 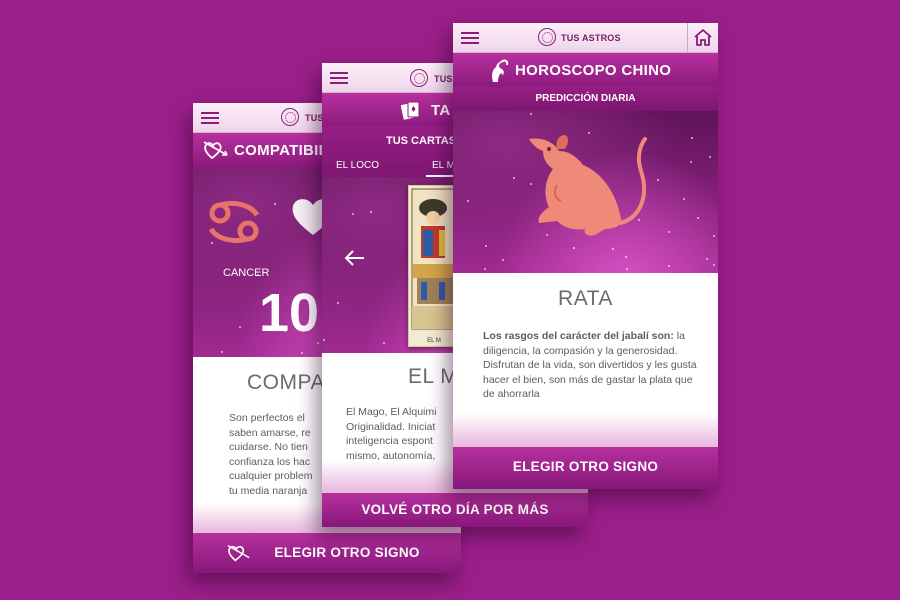 I want to click on section-header: HOROSCOPO CHINO, so click(x=585, y=70).